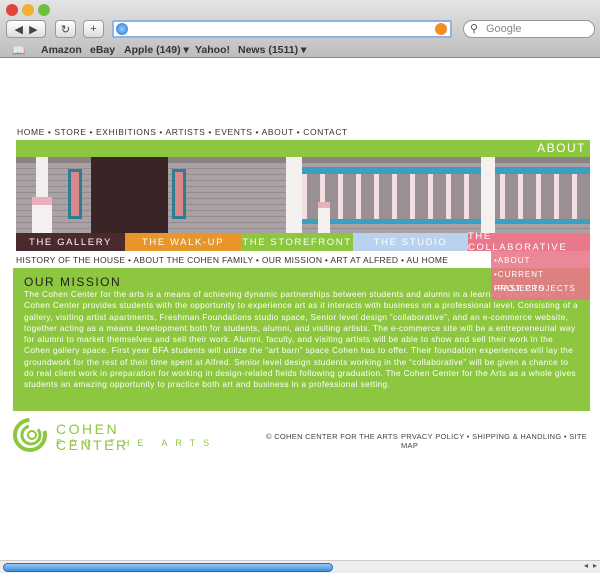 The image size is (600, 573). I want to click on bookmark-ebay: eBay, so click(102, 50).